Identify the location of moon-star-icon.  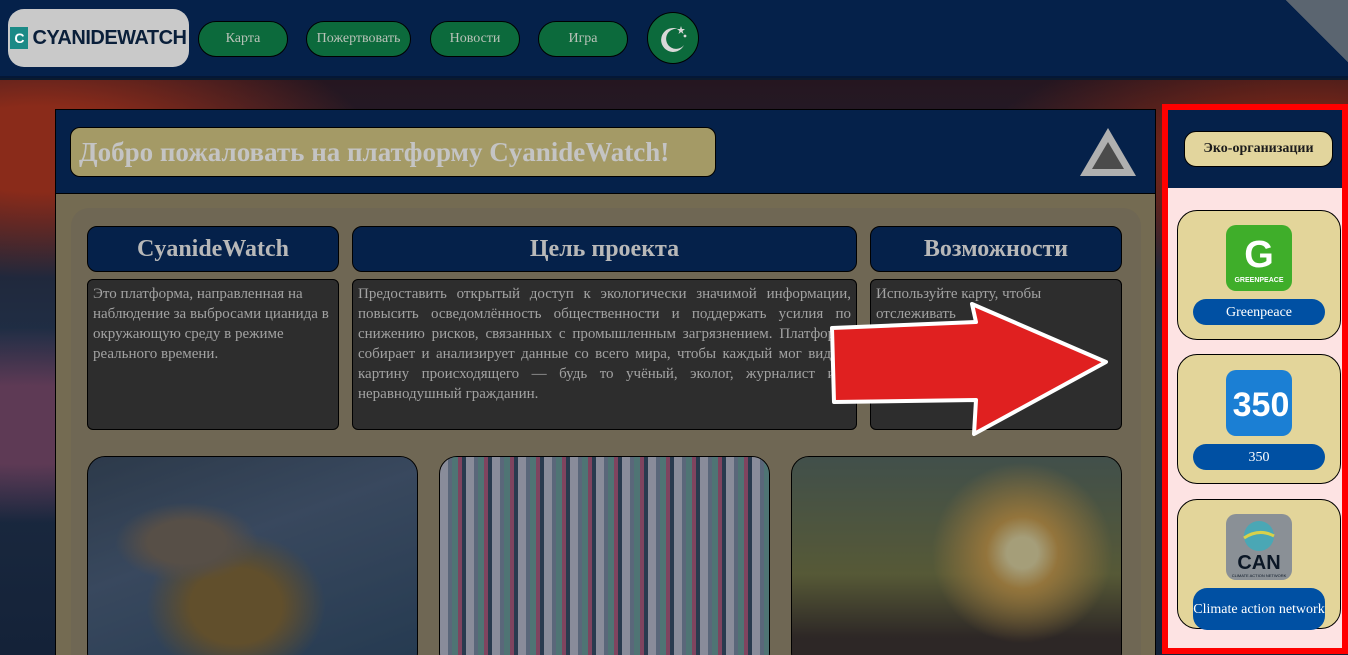
(674, 39).